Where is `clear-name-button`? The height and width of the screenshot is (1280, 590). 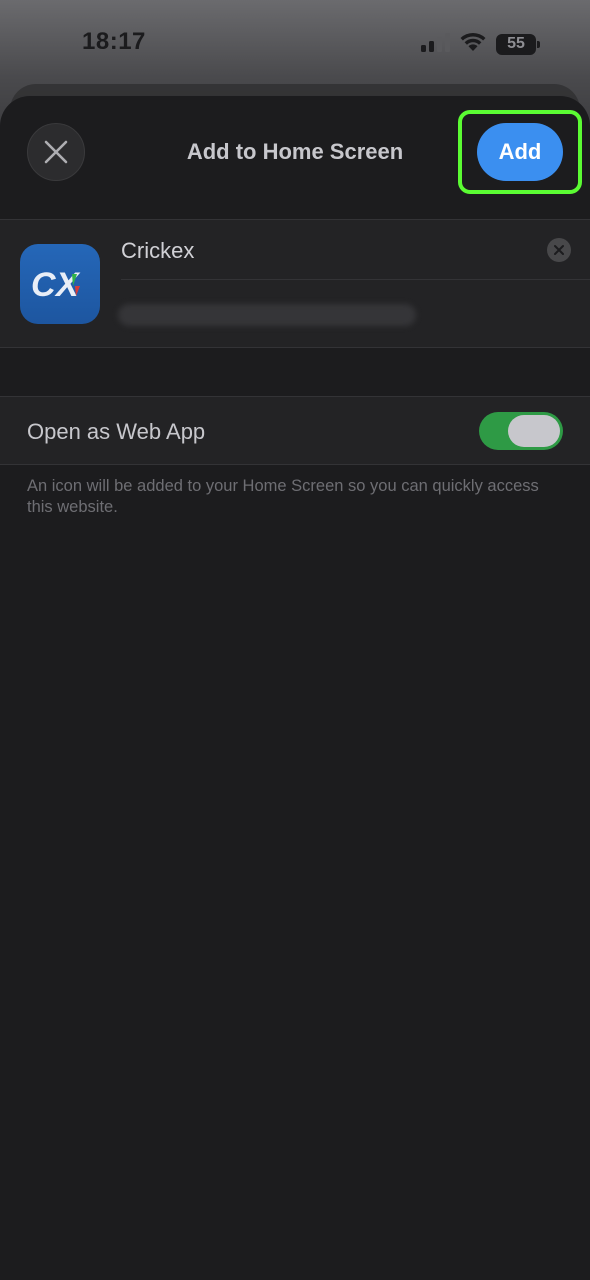 clear-name-button is located at coordinates (559, 250).